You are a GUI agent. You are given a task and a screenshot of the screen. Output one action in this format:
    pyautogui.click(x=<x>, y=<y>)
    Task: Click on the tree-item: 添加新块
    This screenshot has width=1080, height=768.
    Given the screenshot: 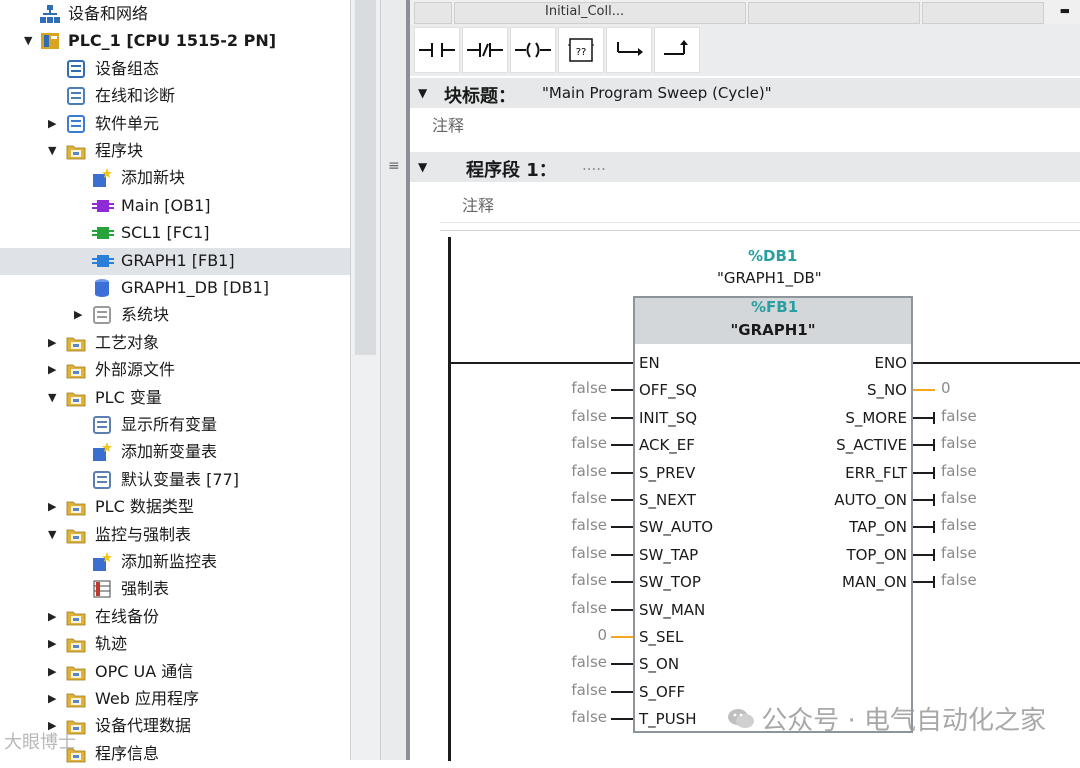 What is the action you would take?
    pyautogui.click(x=175, y=178)
    